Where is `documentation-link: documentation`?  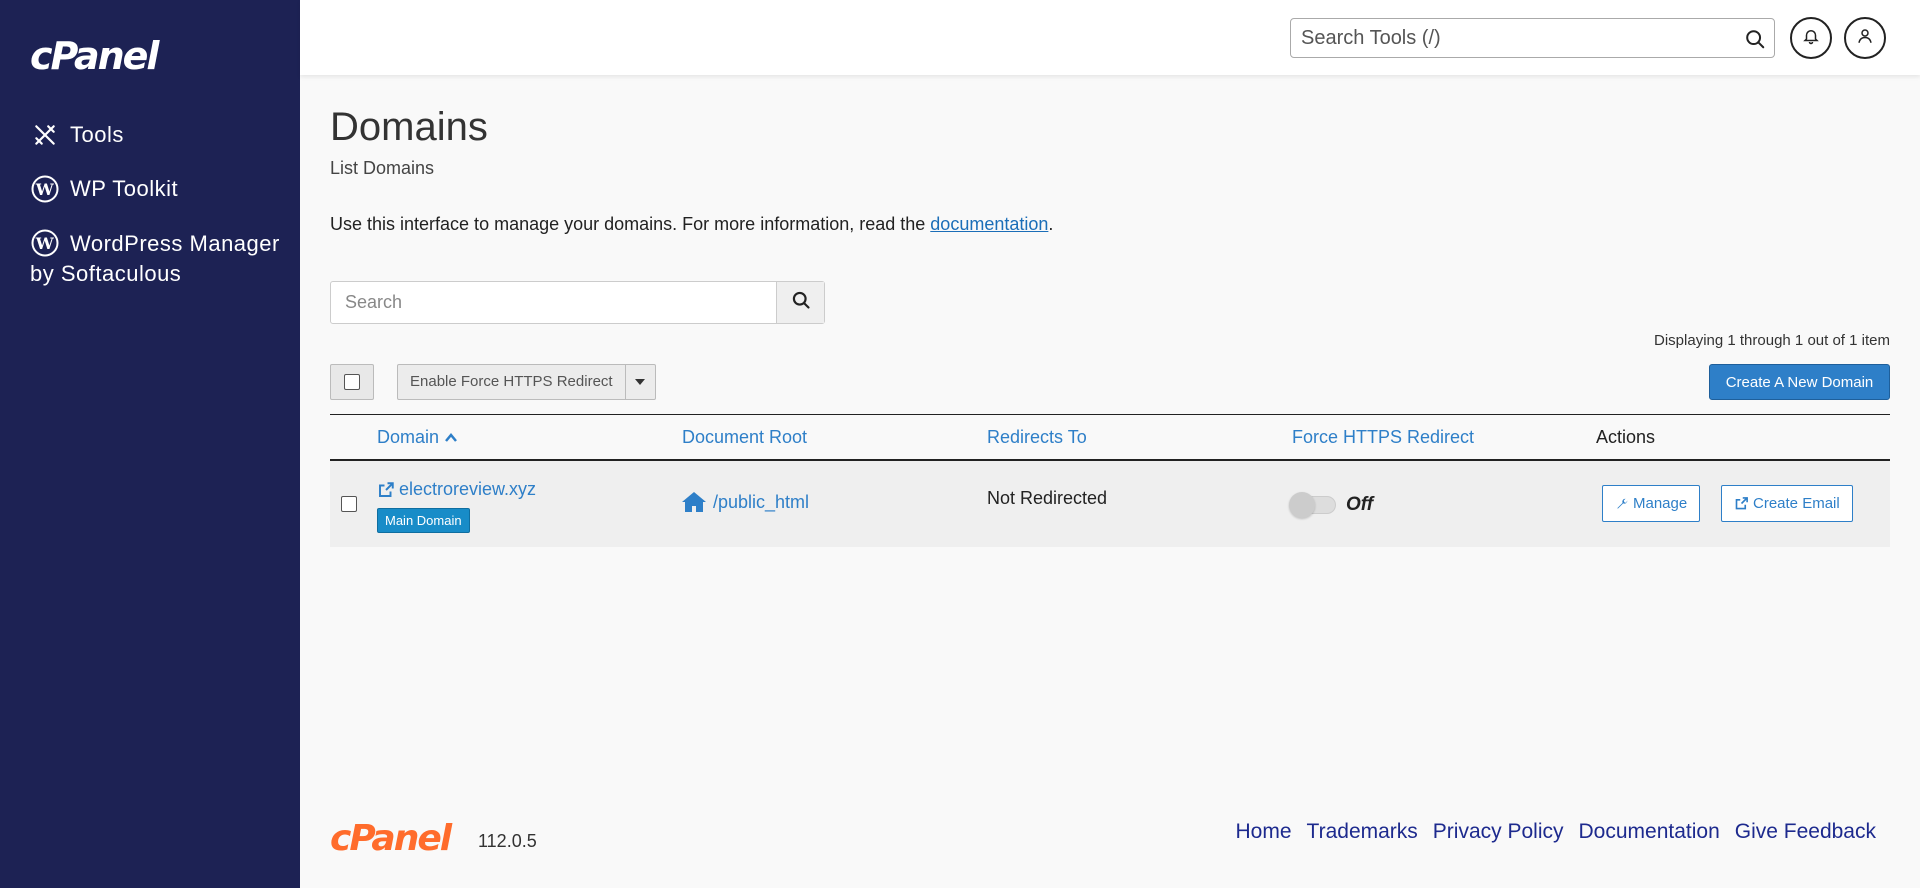 documentation-link: documentation is located at coordinates (989, 224).